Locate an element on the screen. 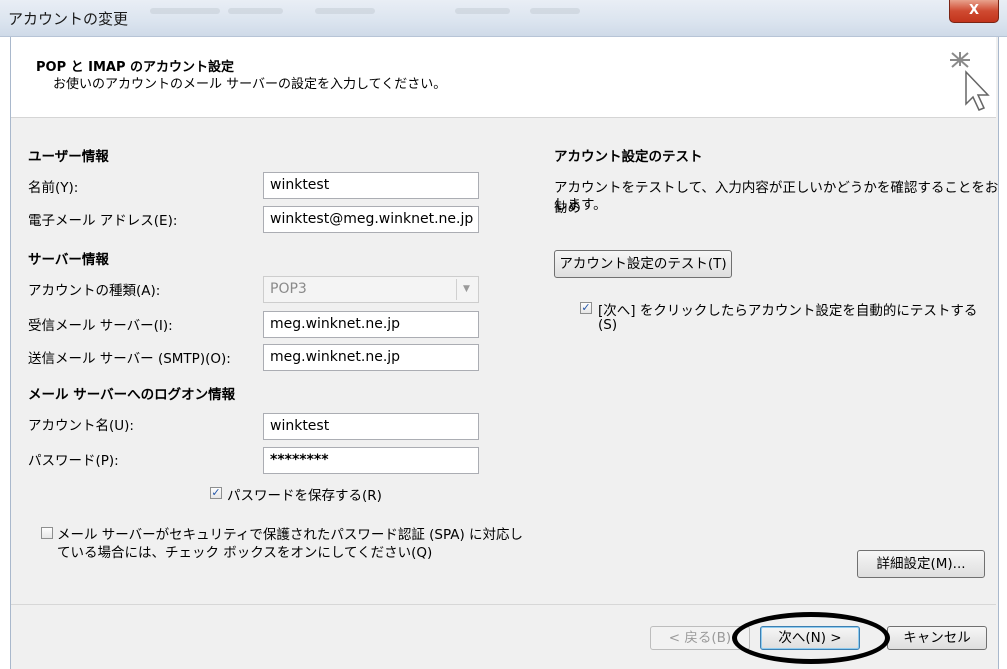 This screenshot has height=669, width=1007. incoming-server-label: 受信メール サーバー(I): is located at coordinates (100, 326).